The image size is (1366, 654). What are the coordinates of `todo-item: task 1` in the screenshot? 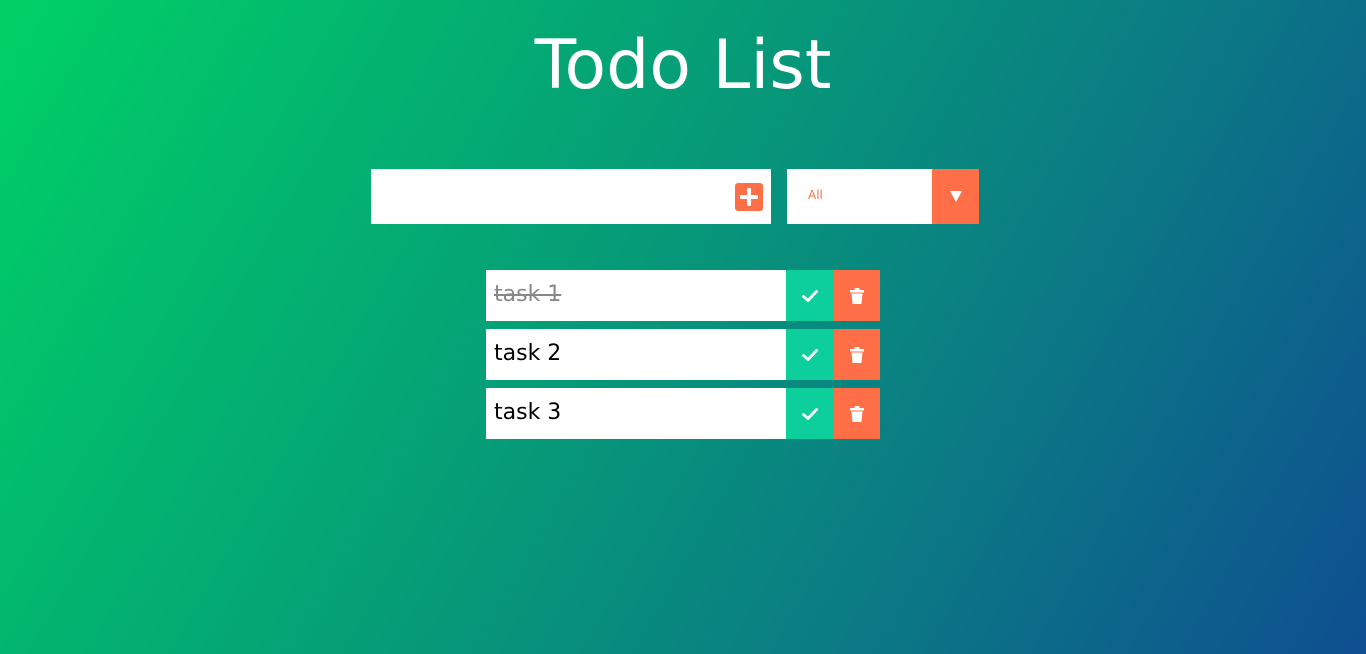 It's located at (683, 295).